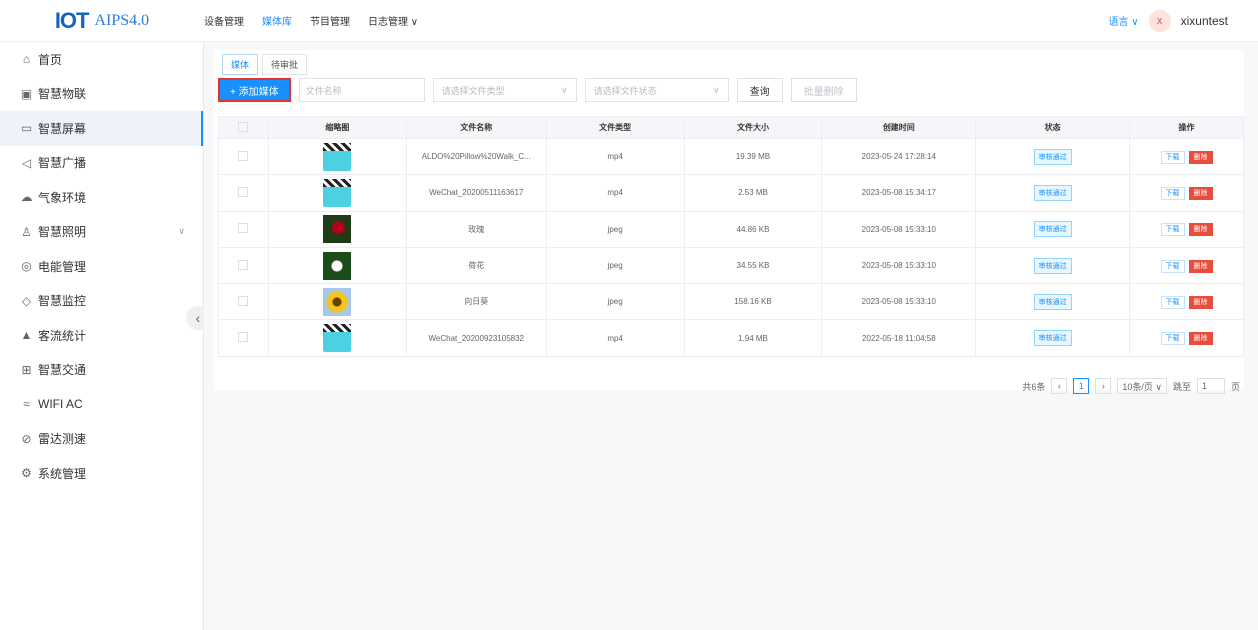 The image size is (1258, 630). What do you see at coordinates (240, 64) in the screenshot?
I see `tab: 媒体` at bounding box center [240, 64].